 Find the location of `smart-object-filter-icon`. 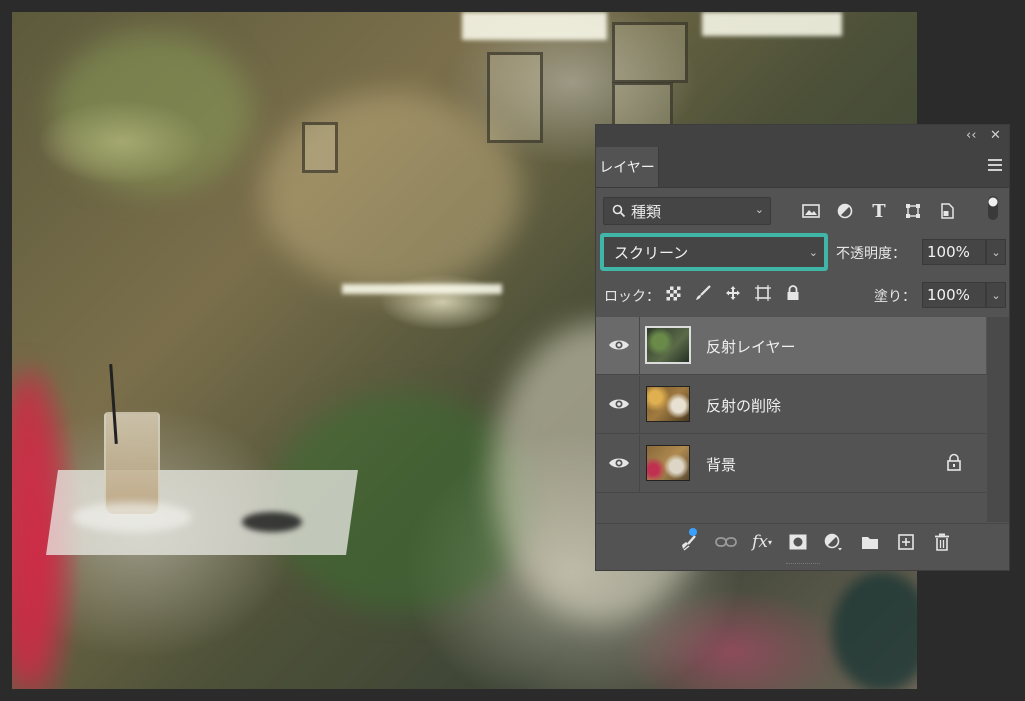

smart-object-filter-icon is located at coordinates (947, 211).